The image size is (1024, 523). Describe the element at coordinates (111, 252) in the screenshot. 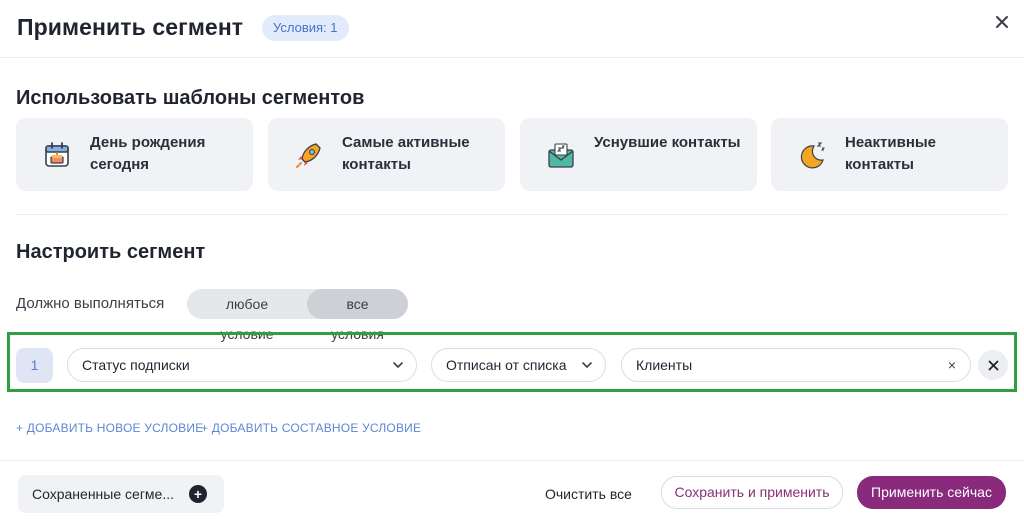

I see `configure-heading: Настроить сегмент` at that location.